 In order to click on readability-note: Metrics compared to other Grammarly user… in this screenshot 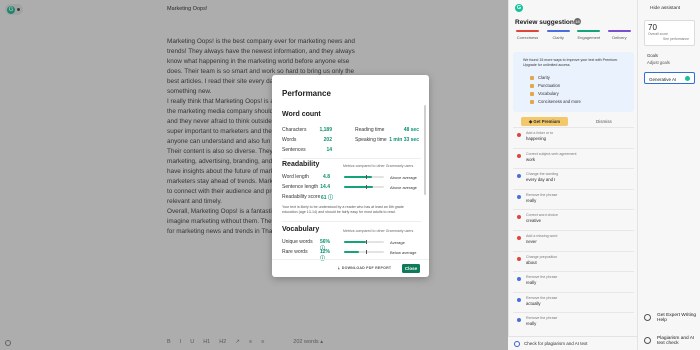, I will do `click(378, 166)`.